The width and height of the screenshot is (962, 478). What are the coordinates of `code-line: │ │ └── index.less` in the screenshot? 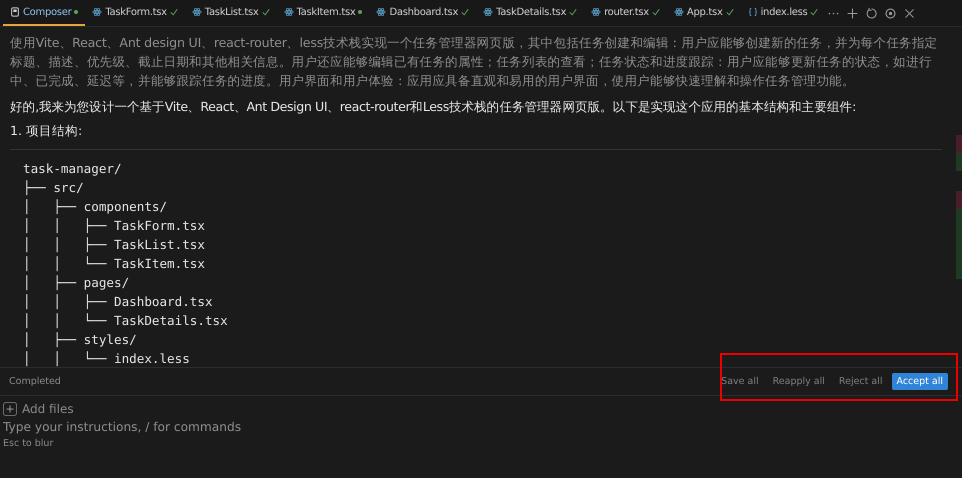 It's located at (107, 358).